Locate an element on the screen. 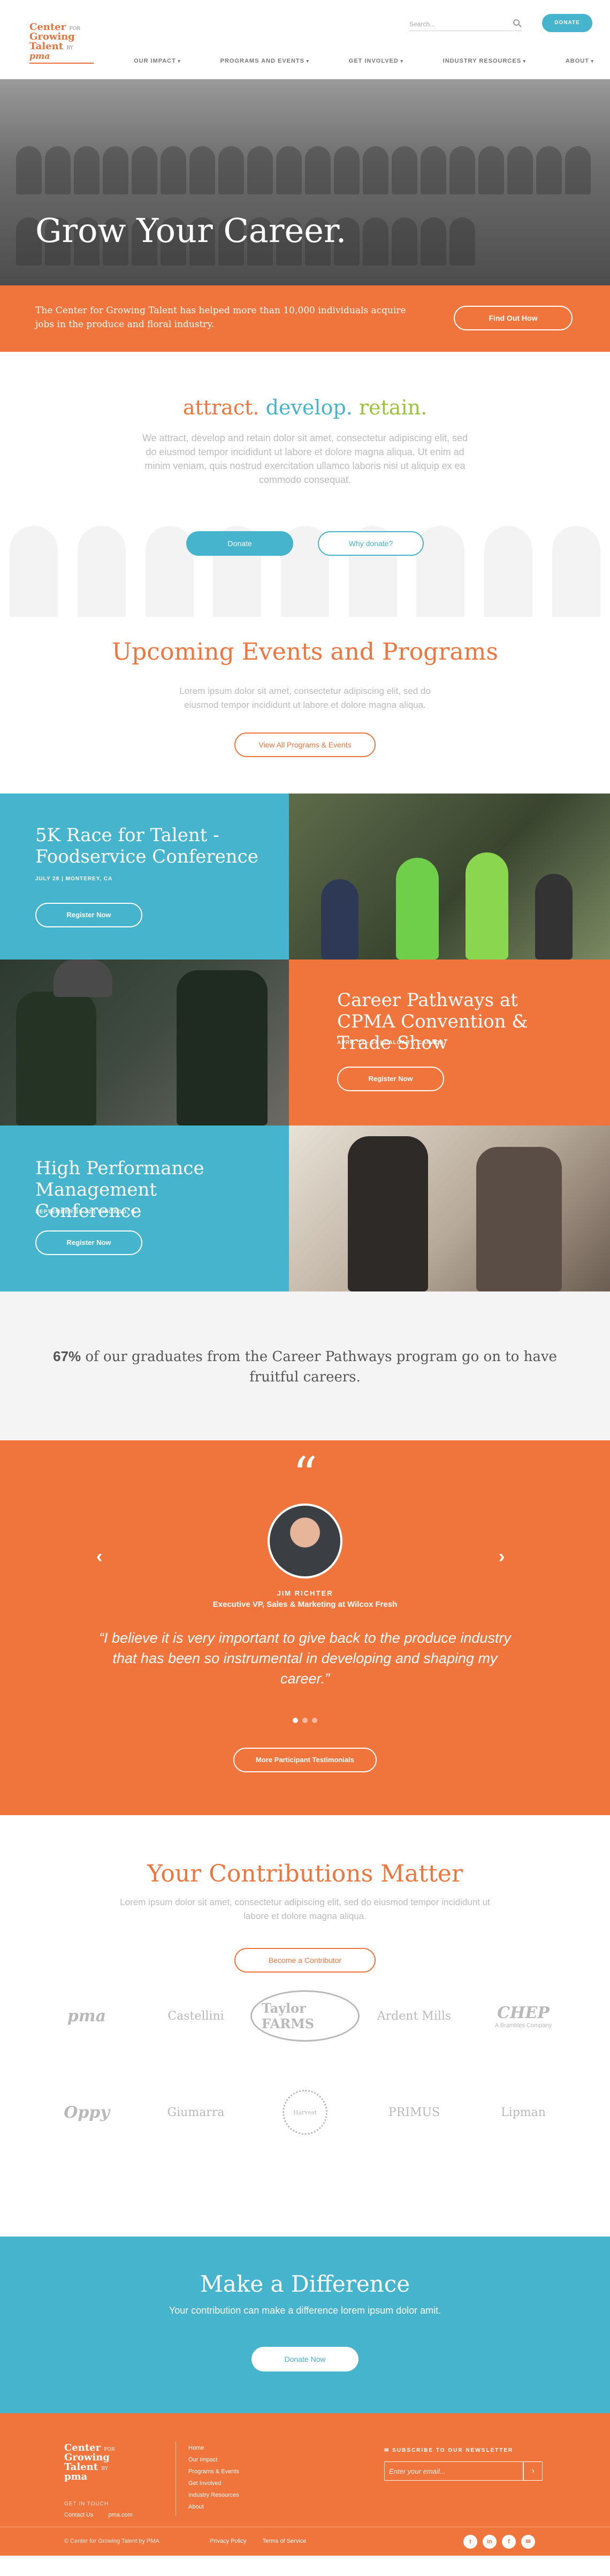 Image resolution: width=610 pixels, height=2576 pixels. contributions-title: Your Contributions Matter is located at coordinates (305, 1873).